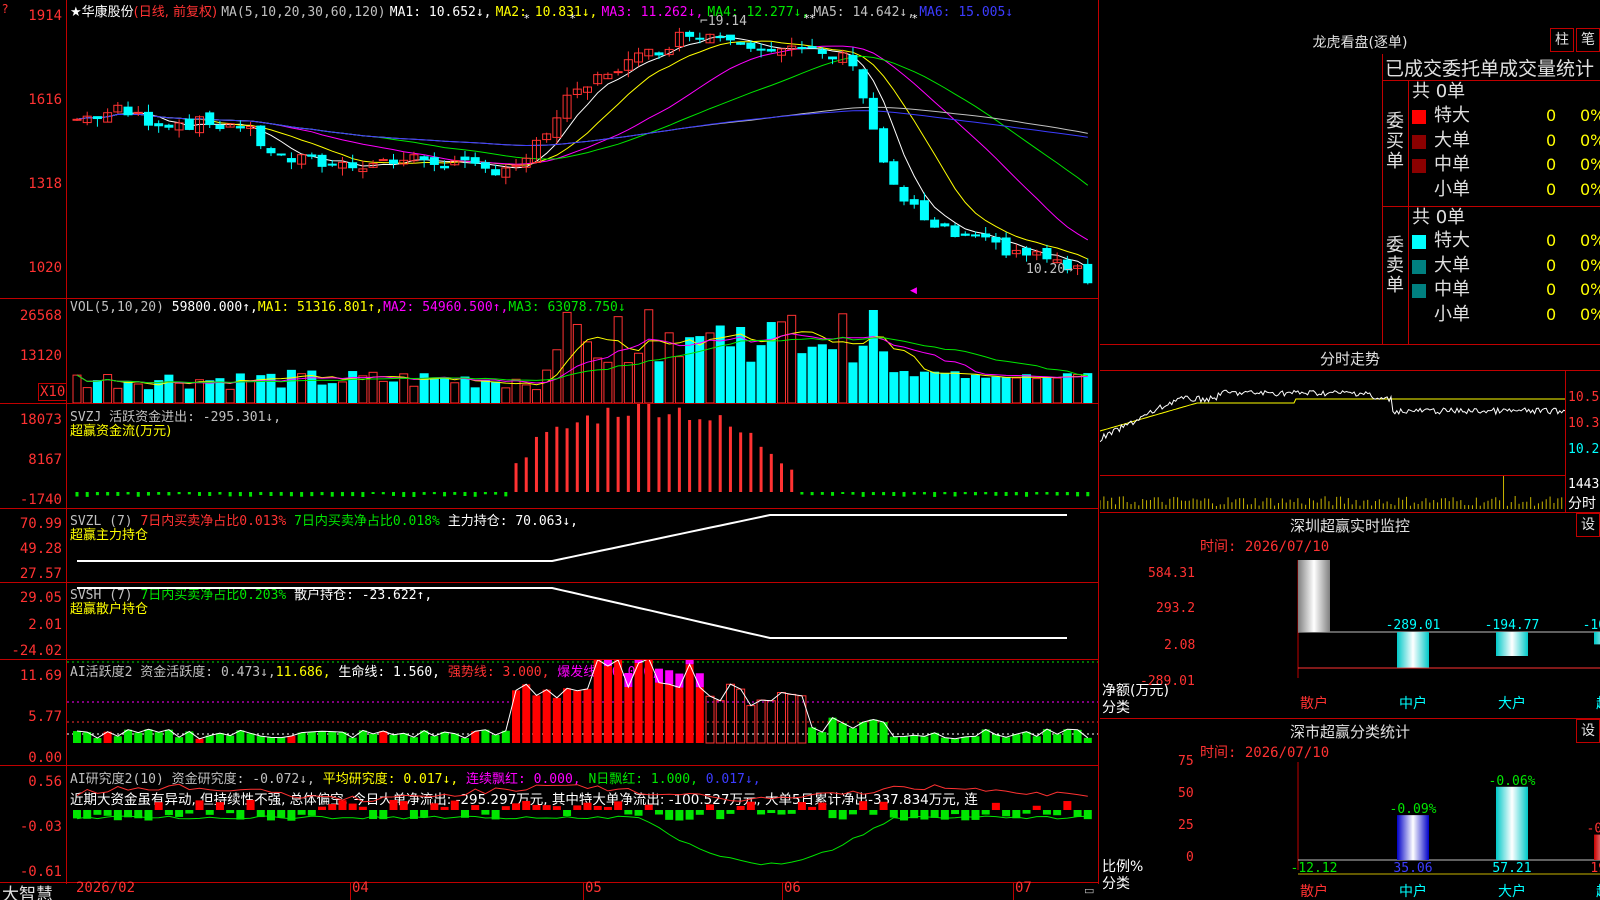  I want to click on ai1-axis-label: 11.69, so click(40, 676).